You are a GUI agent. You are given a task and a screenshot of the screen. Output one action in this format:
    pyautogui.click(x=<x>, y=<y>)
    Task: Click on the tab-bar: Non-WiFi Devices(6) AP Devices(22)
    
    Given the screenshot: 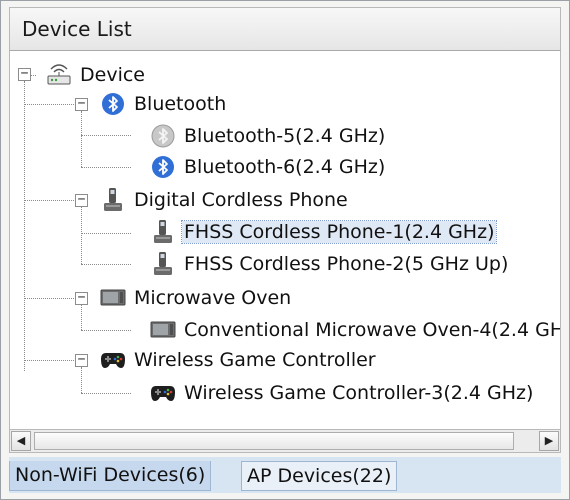 What is the action you would take?
    pyautogui.click(x=285, y=475)
    